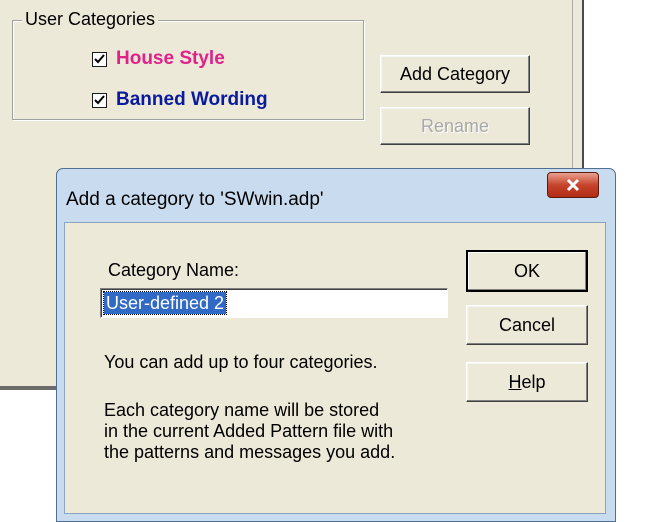  Describe the element at coordinates (174, 270) in the screenshot. I see `category-name-label: Category Name:` at that location.